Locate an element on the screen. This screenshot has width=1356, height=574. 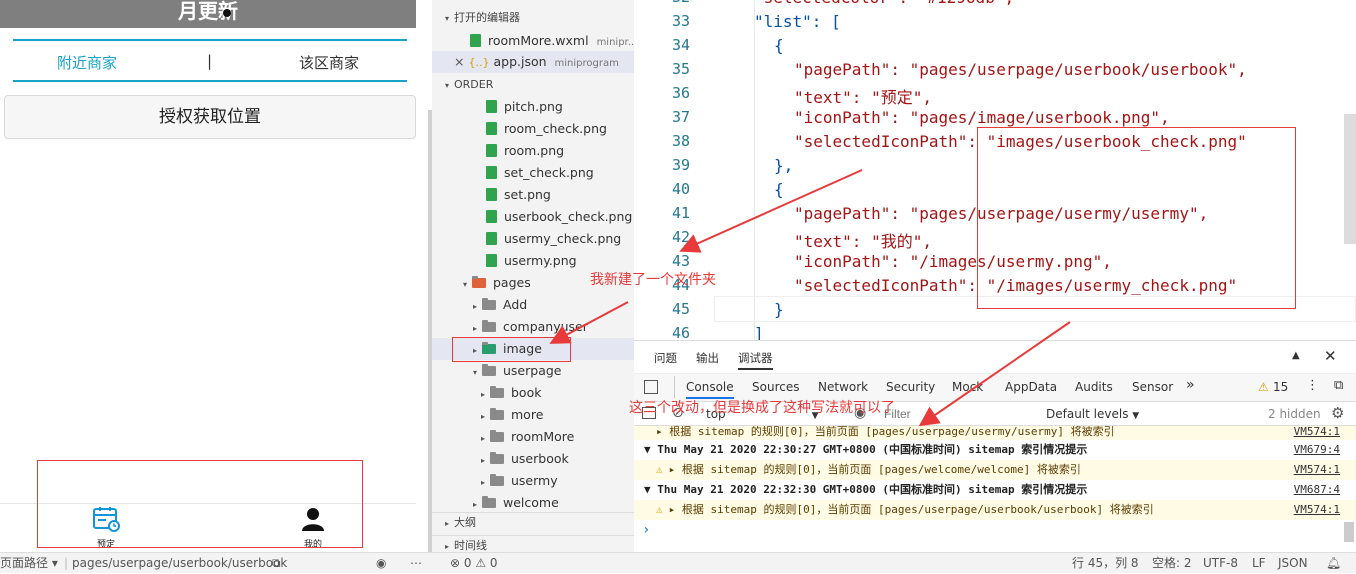
preview-eye-icon: ◉ is located at coordinates (381, 563).